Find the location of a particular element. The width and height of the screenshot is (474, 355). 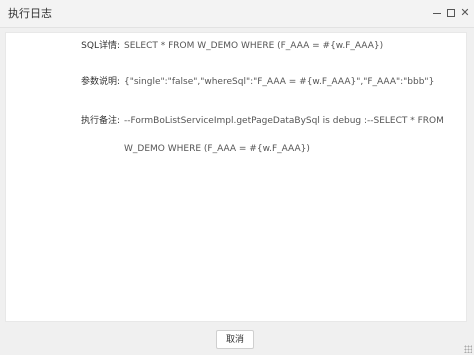

params-label: 参数说明: is located at coordinates (100, 82).